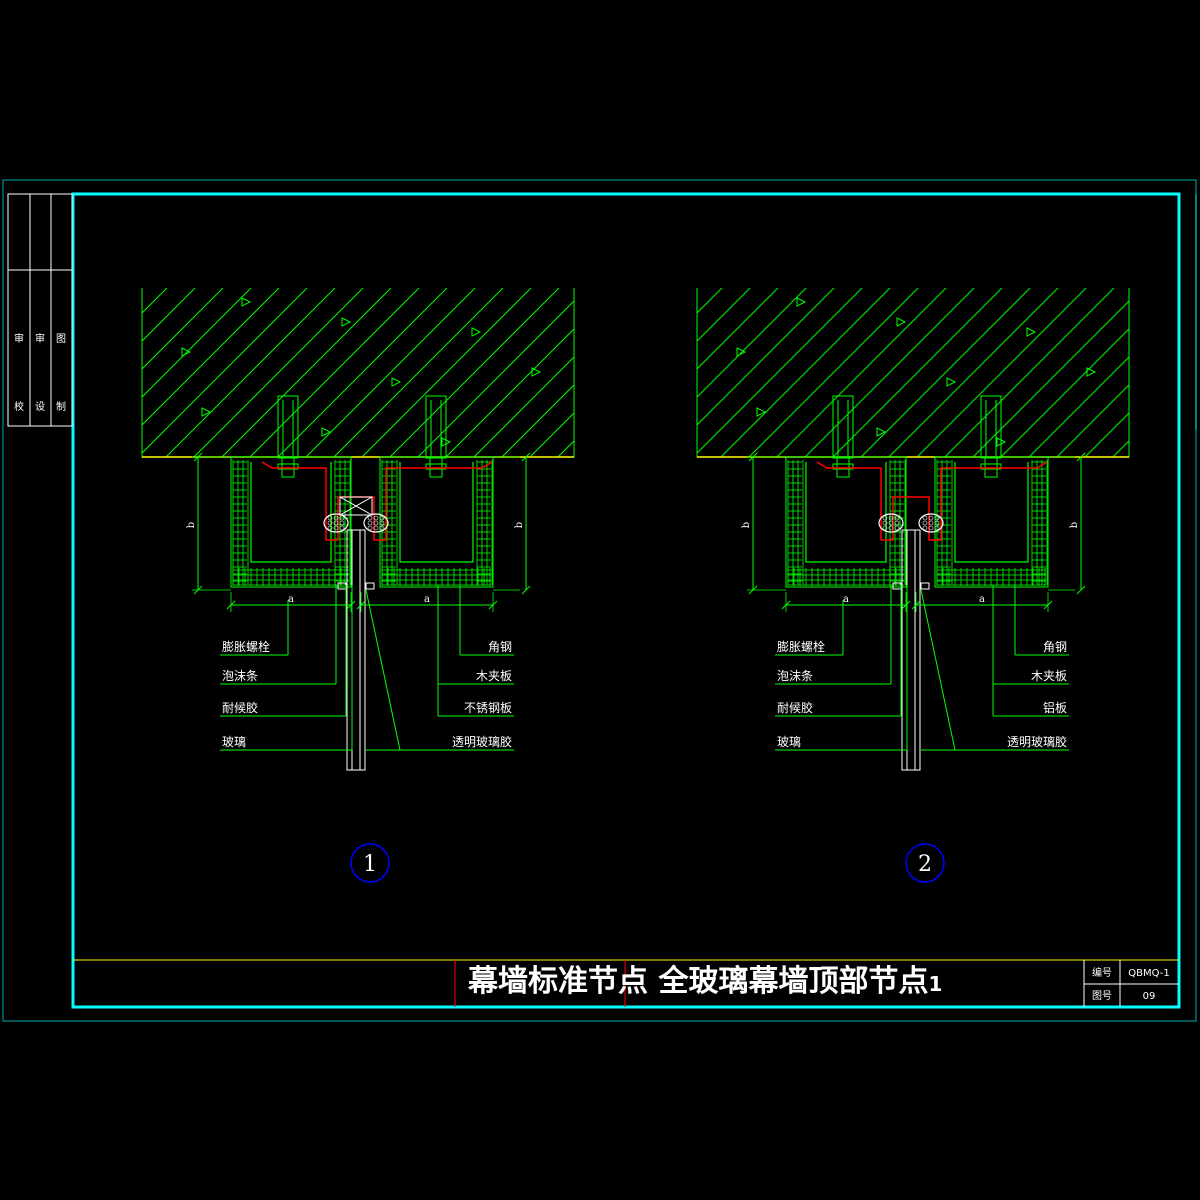  Describe the element at coordinates (1148, 973) in the screenshot. I see `code-value: QBMQ-1` at that location.